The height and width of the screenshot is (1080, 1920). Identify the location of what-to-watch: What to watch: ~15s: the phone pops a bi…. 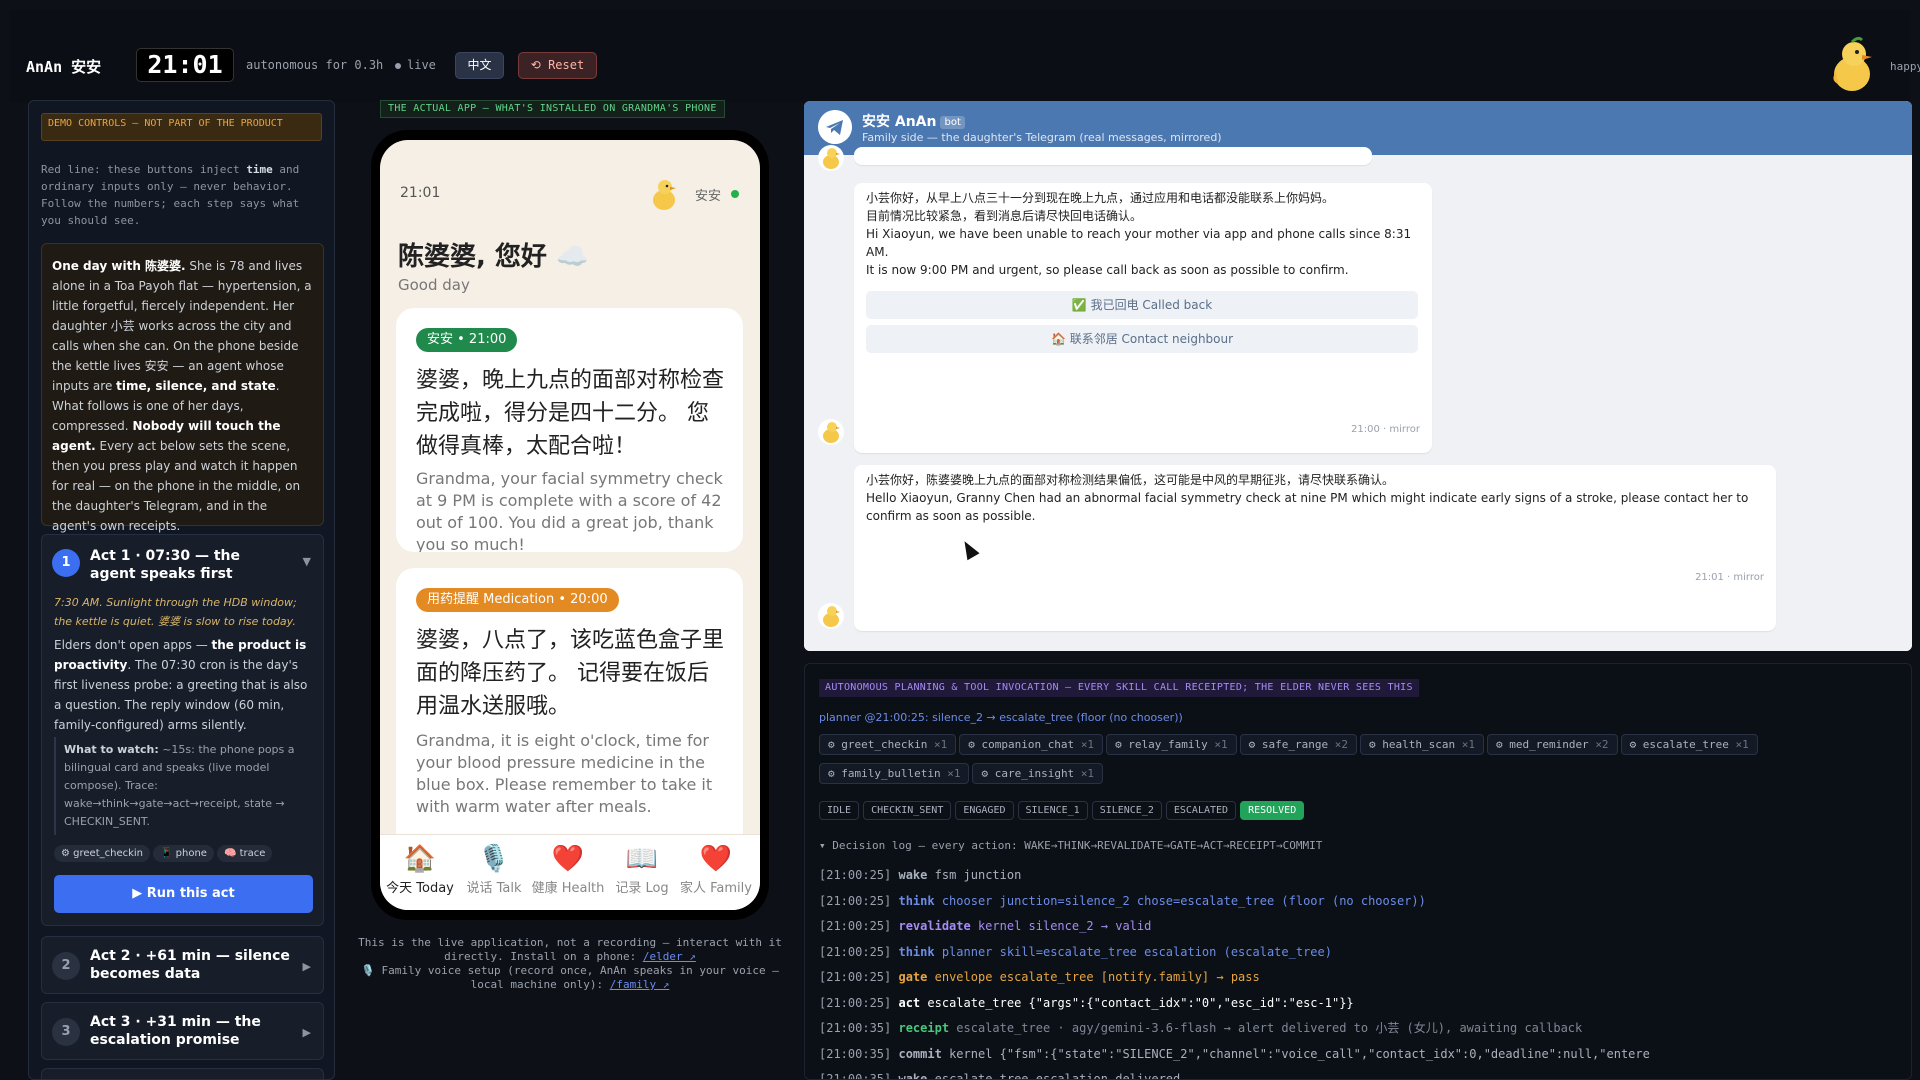
(185, 786).